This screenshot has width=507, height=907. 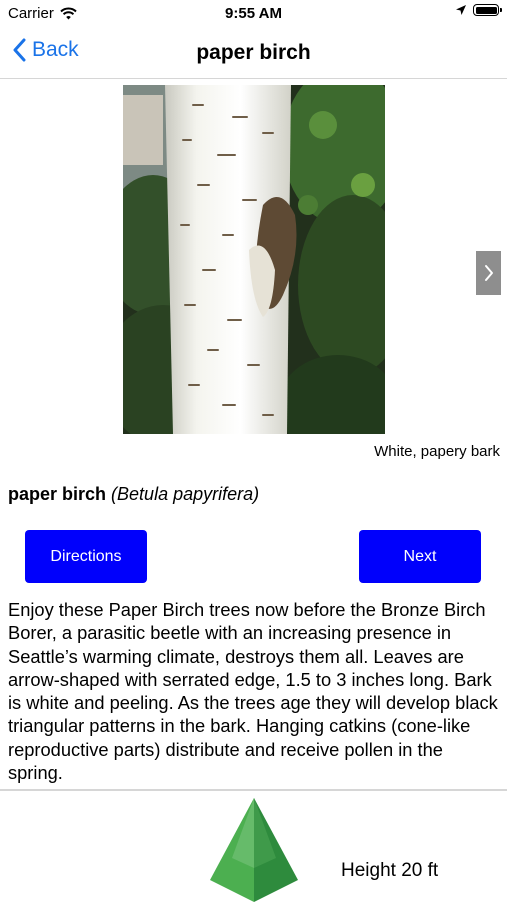 What do you see at coordinates (57, 494) in the screenshot?
I see `common-name: paper birch` at bounding box center [57, 494].